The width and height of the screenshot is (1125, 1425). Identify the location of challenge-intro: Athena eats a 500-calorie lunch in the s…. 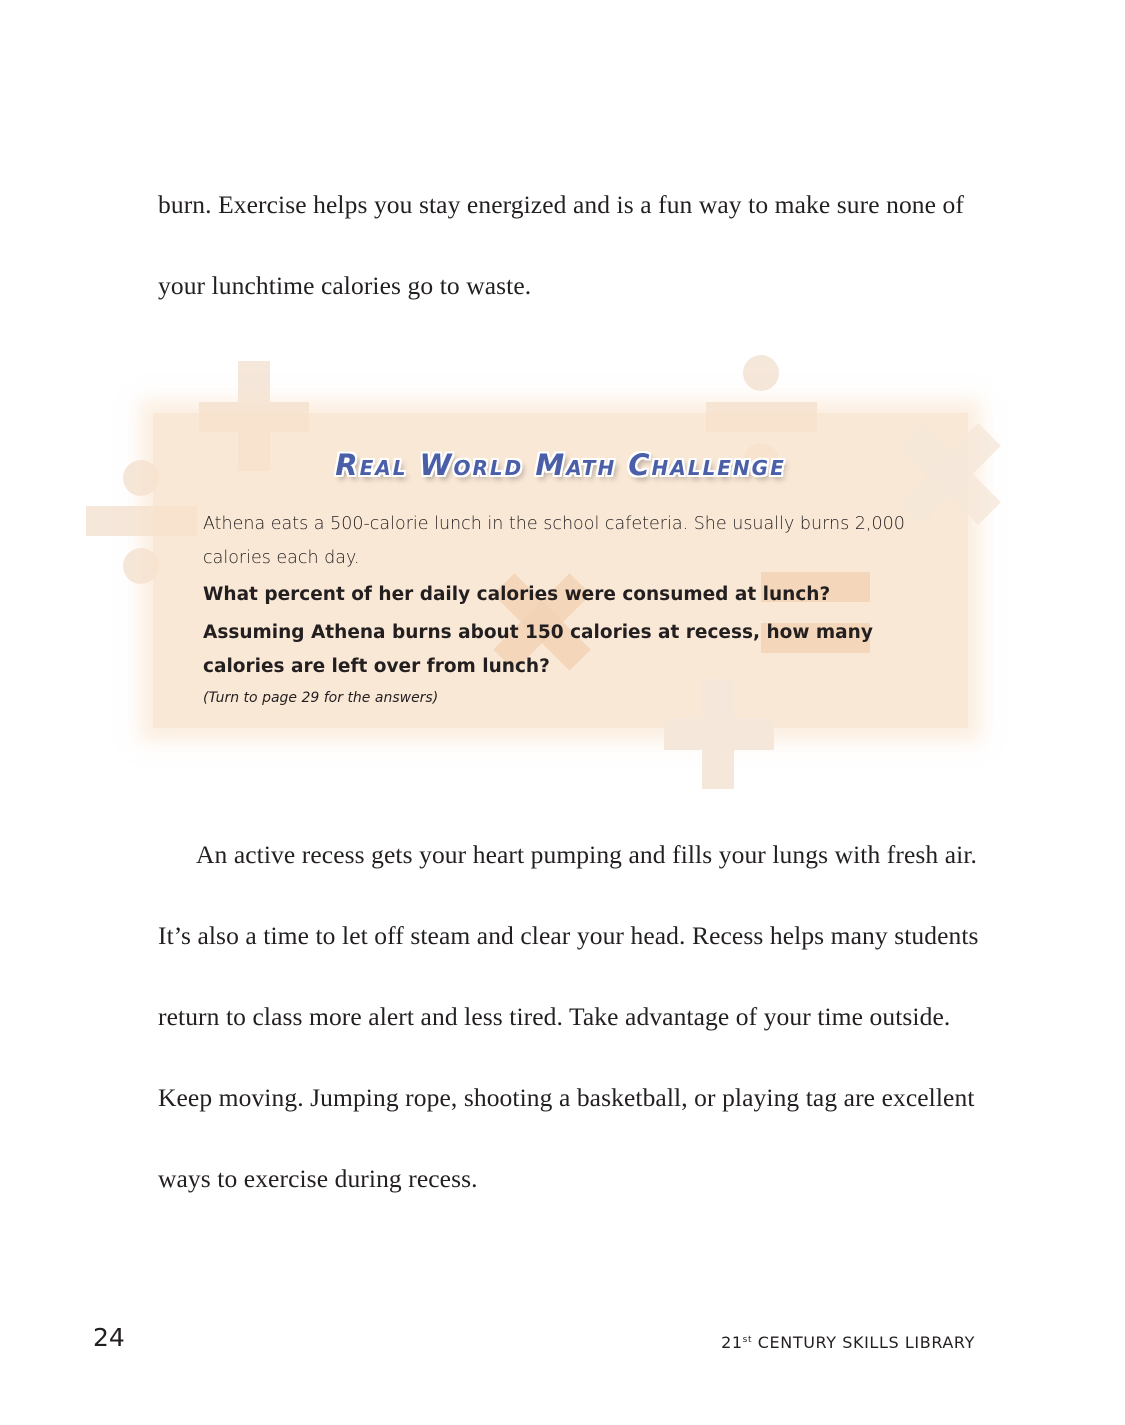
(554, 541).